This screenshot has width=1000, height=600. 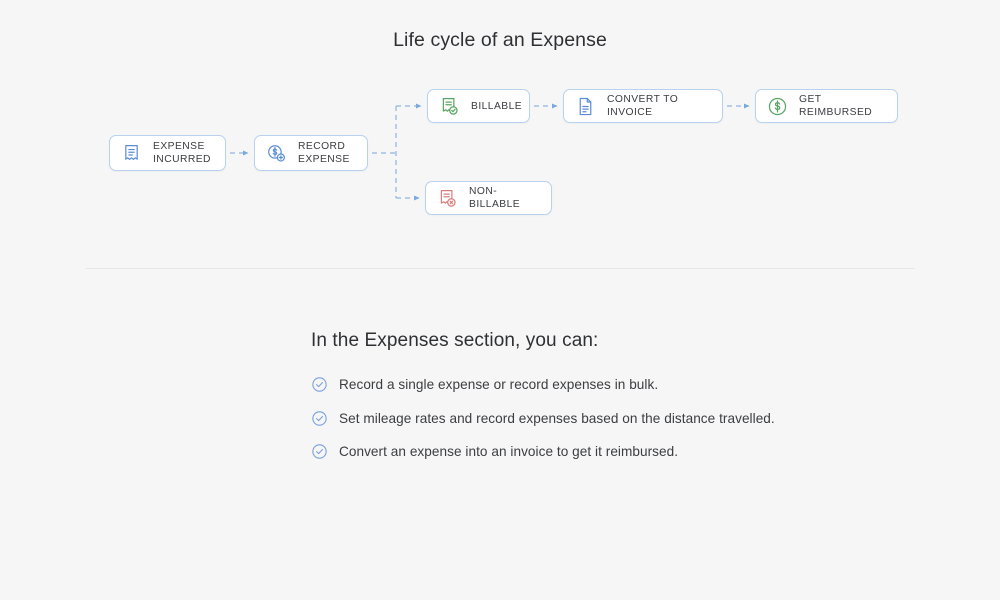 I want to click on flow-node-label: NON-BILLABLE, so click(x=495, y=198).